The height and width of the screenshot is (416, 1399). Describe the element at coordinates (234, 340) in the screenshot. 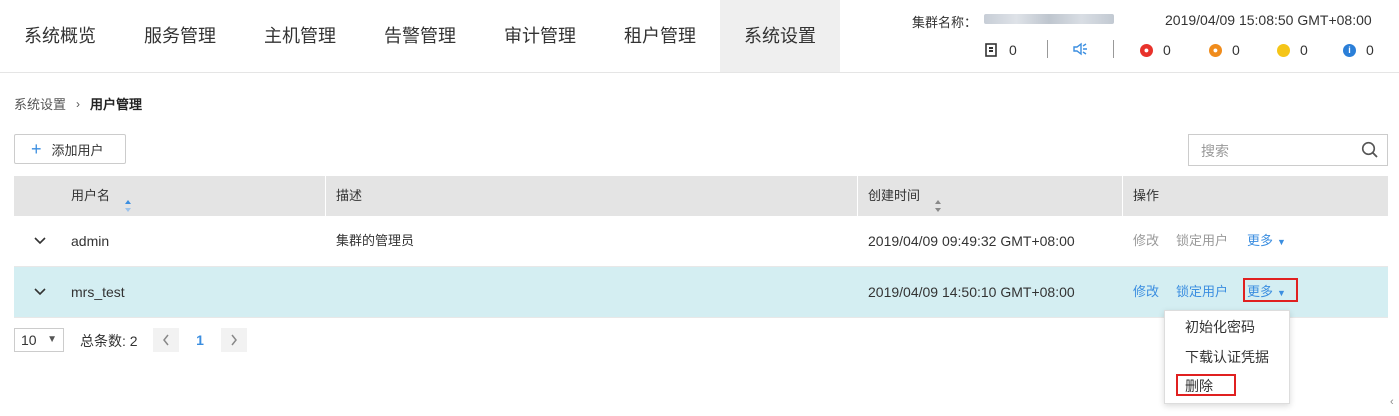

I see `next-page-button` at that location.